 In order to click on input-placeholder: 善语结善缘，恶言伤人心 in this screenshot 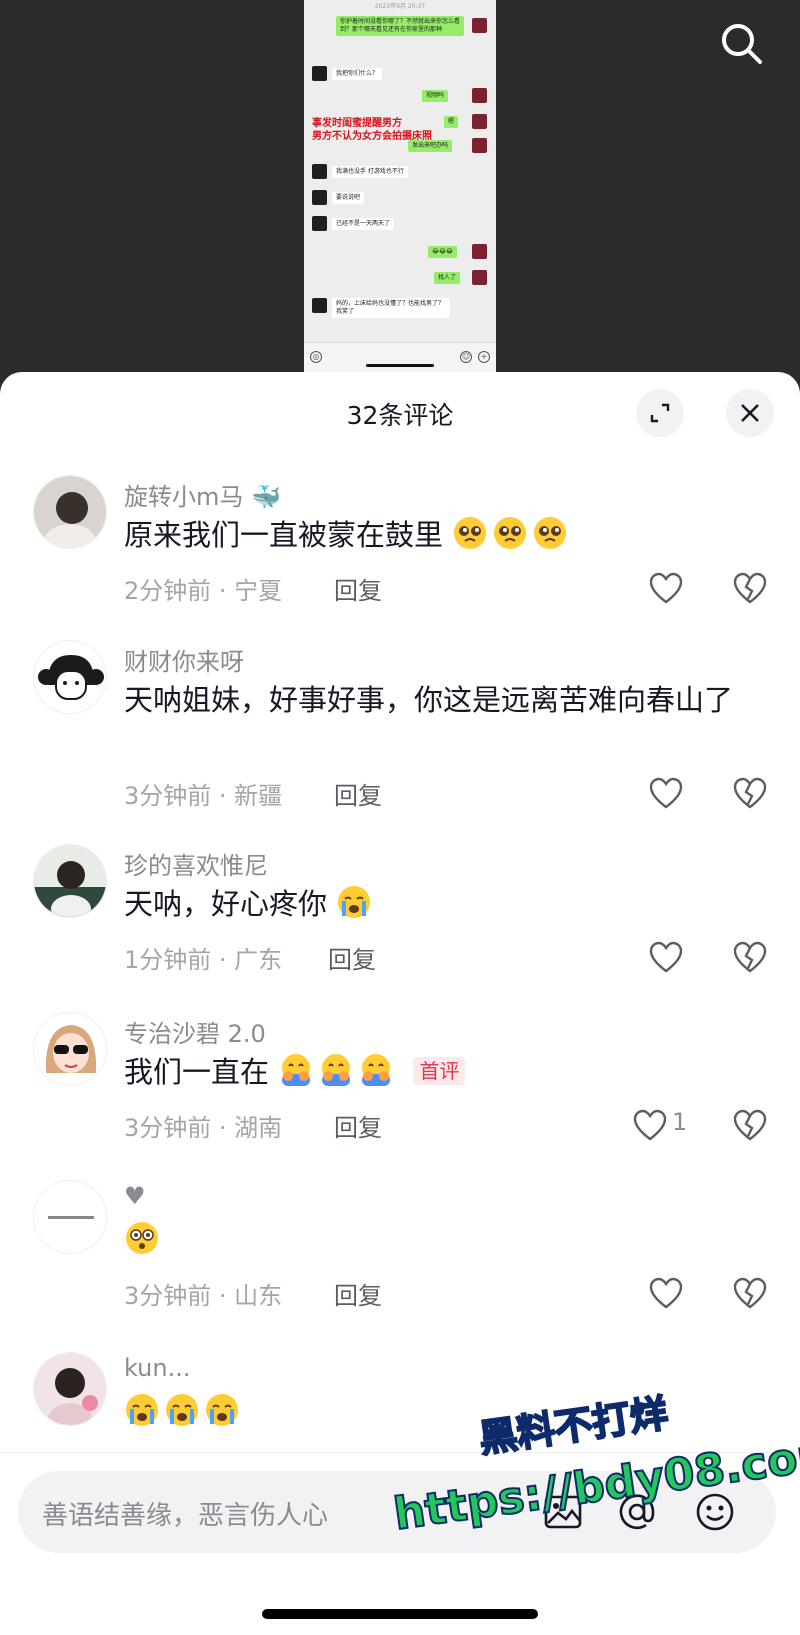, I will do `click(185, 1516)`.